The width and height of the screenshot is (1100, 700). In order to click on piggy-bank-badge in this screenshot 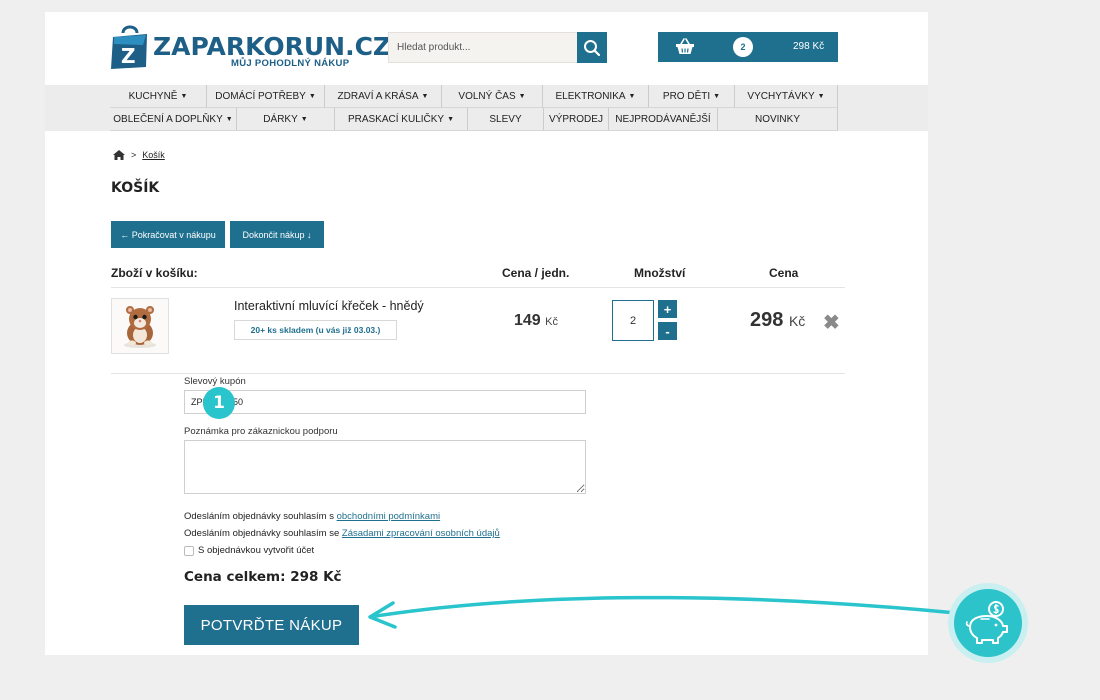, I will do `click(988, 623)`.